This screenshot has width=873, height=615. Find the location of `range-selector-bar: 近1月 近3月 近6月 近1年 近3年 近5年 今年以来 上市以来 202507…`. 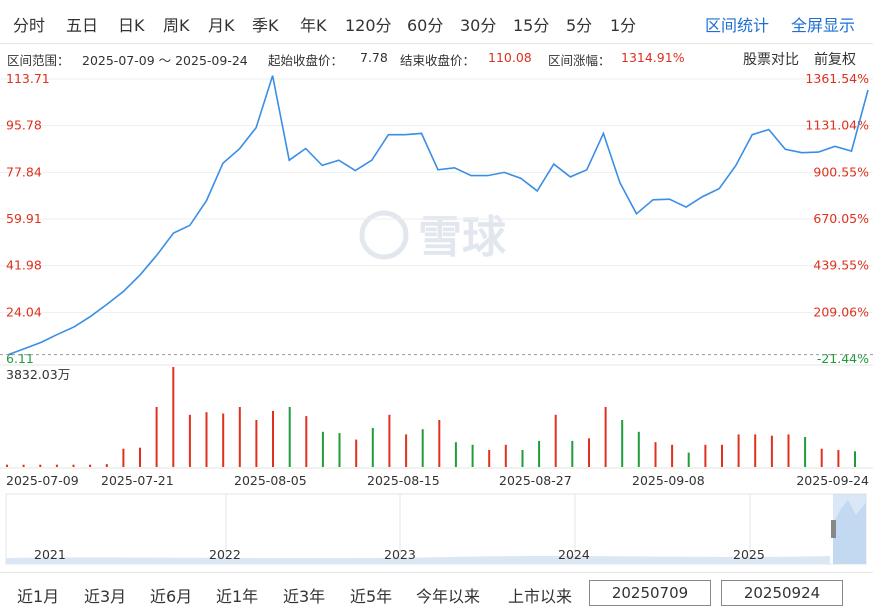

range-selector-bar: 近1月 近3月 近6月 近1年 近3年 近5年 今年以来 上市以来 202507… is located at coordinates (436, 593).